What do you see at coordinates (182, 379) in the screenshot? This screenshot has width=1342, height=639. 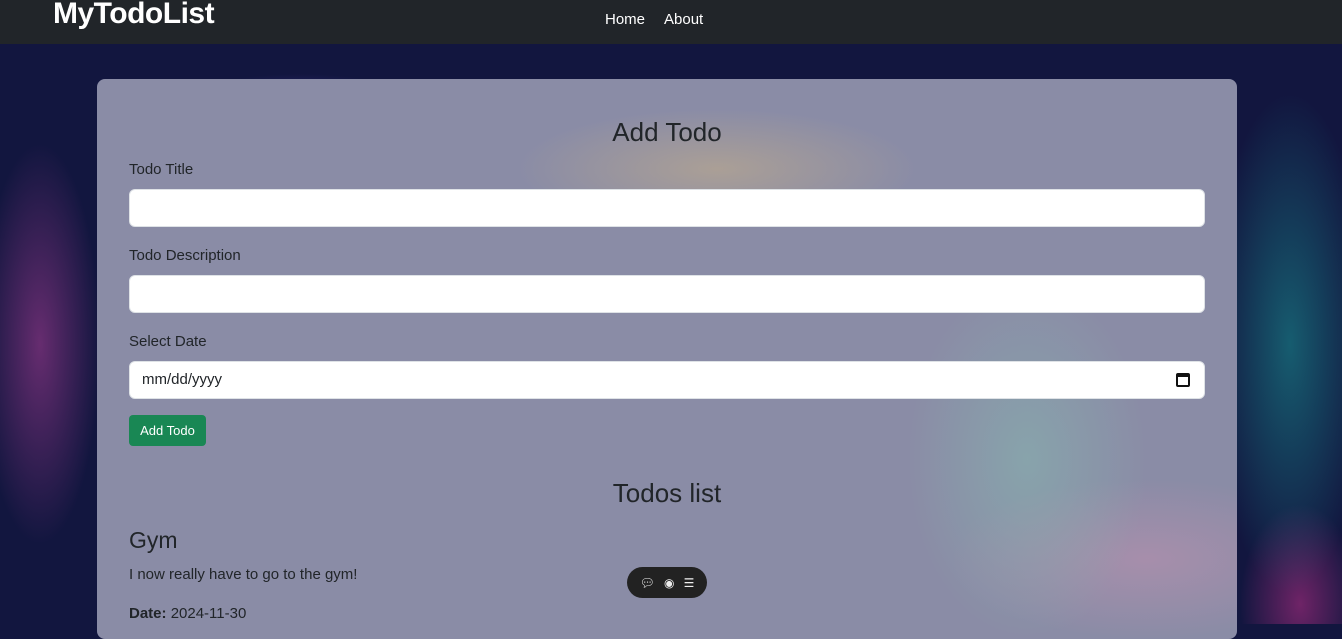 I see `date-placeholder: mm/dd/yyyy` at bounding box center [182, 379].